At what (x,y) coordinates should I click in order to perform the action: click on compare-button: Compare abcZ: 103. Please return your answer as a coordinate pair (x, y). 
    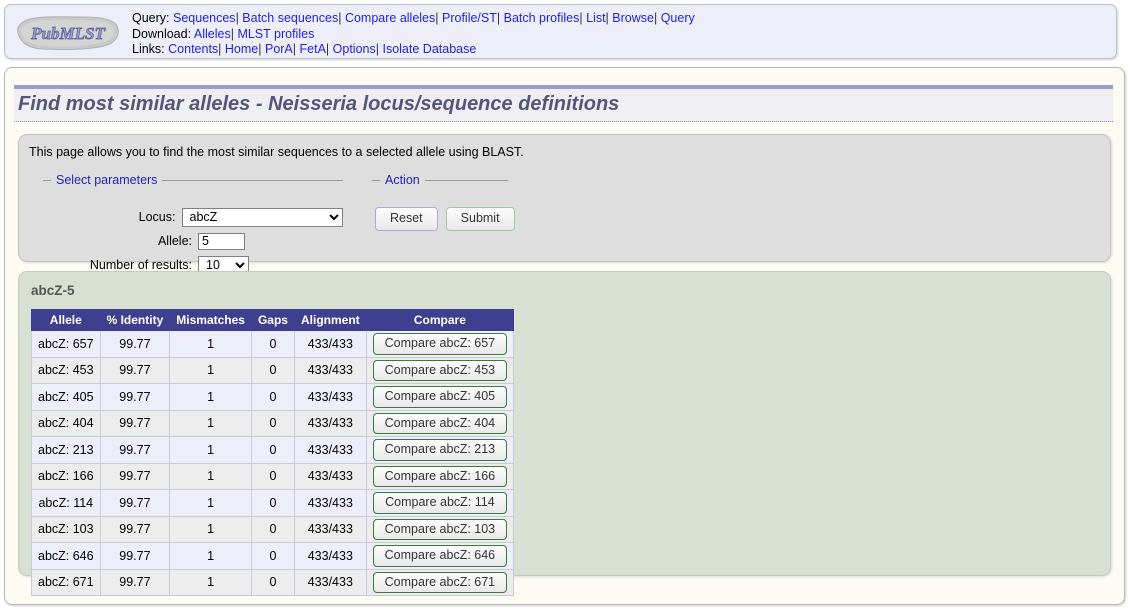
    Looking at the image, I should click on (440, 529).